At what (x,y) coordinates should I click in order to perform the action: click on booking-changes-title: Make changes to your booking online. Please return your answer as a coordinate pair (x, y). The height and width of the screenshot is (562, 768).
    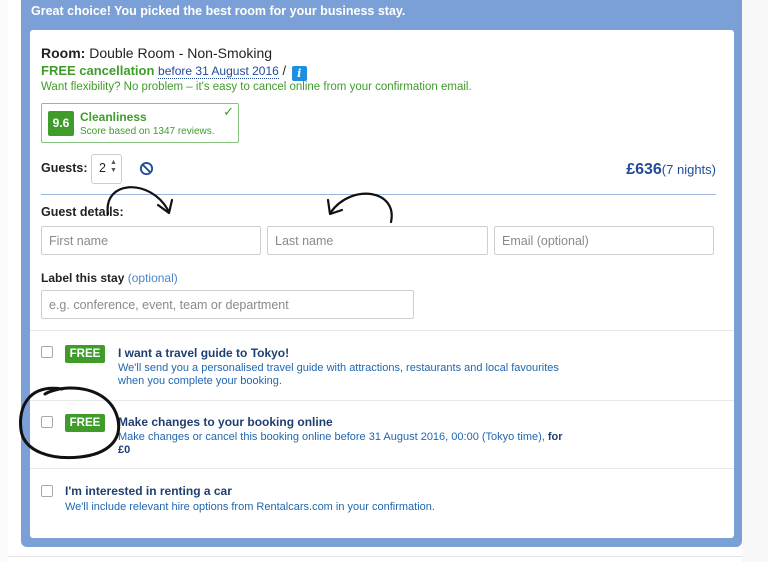
    Looking at the image, I should click on (225, 422).